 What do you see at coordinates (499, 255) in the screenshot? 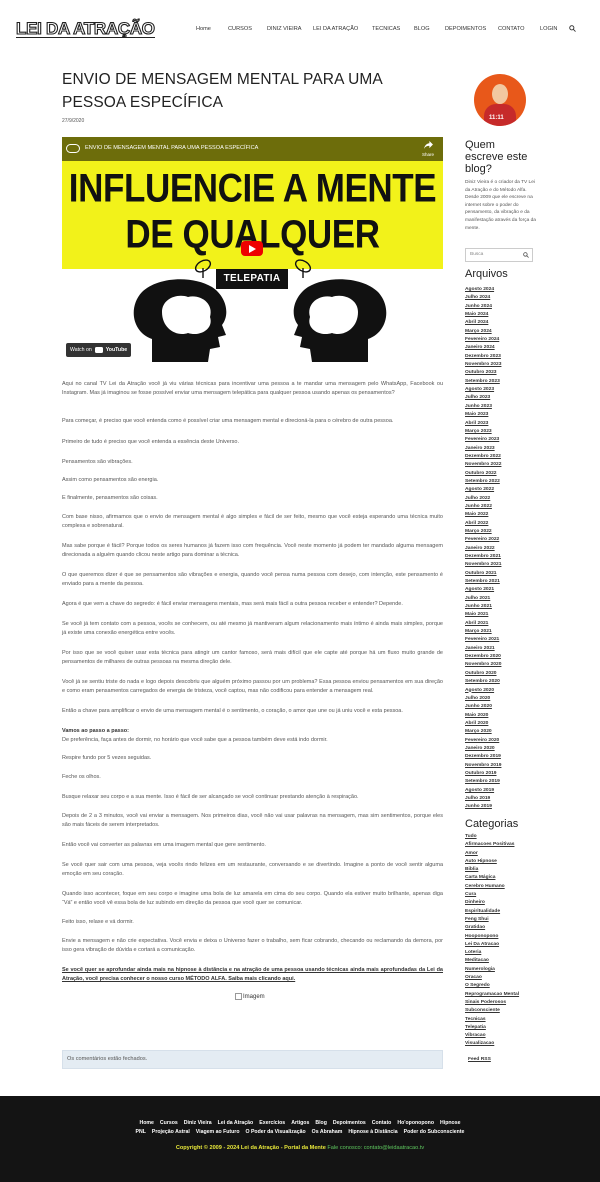
I see `sidebar-search-input: Busca` at bounding box center [499, 255].